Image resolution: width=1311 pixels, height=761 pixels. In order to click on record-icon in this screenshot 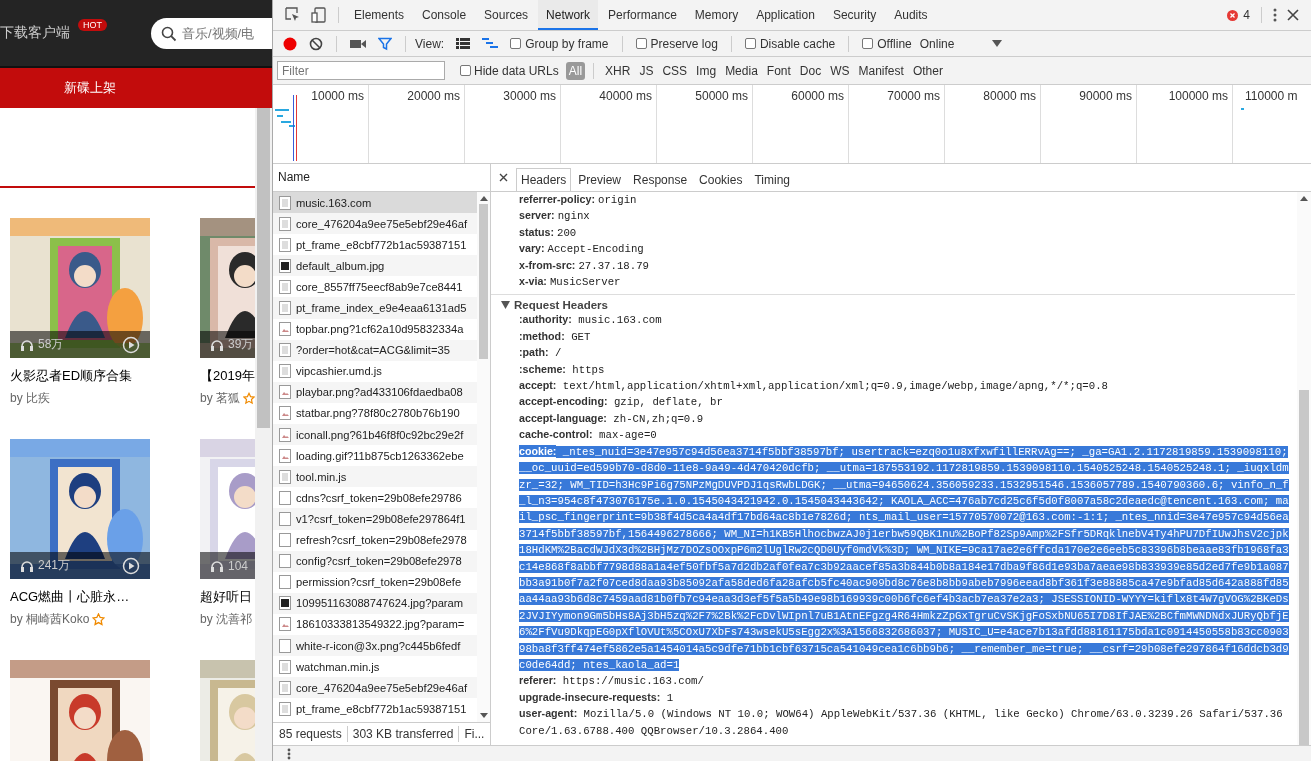, I will do `click(290, 43)`.